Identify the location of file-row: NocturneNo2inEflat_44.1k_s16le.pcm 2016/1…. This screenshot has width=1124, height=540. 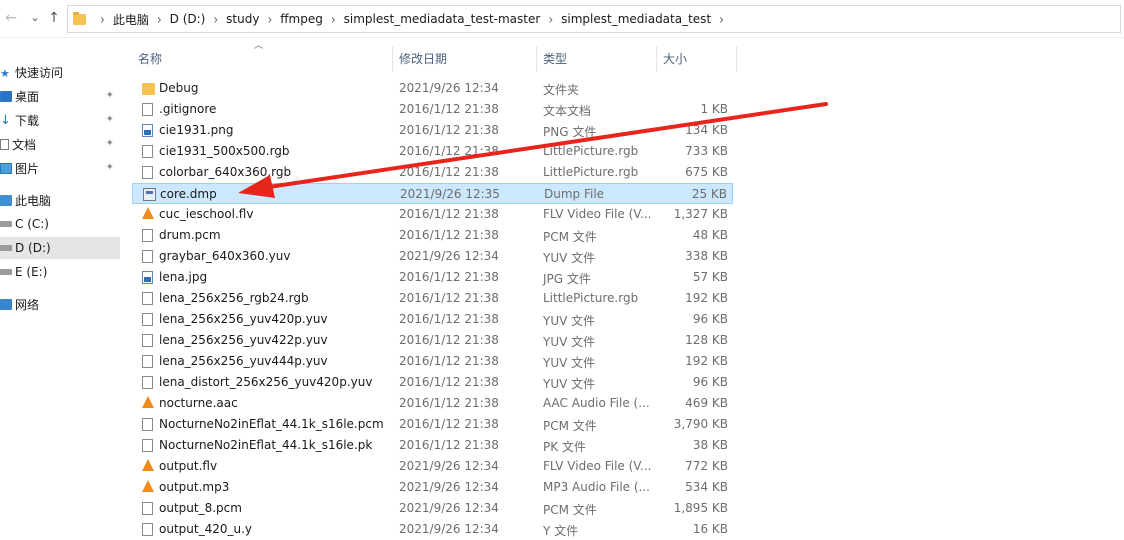
(432, 424).